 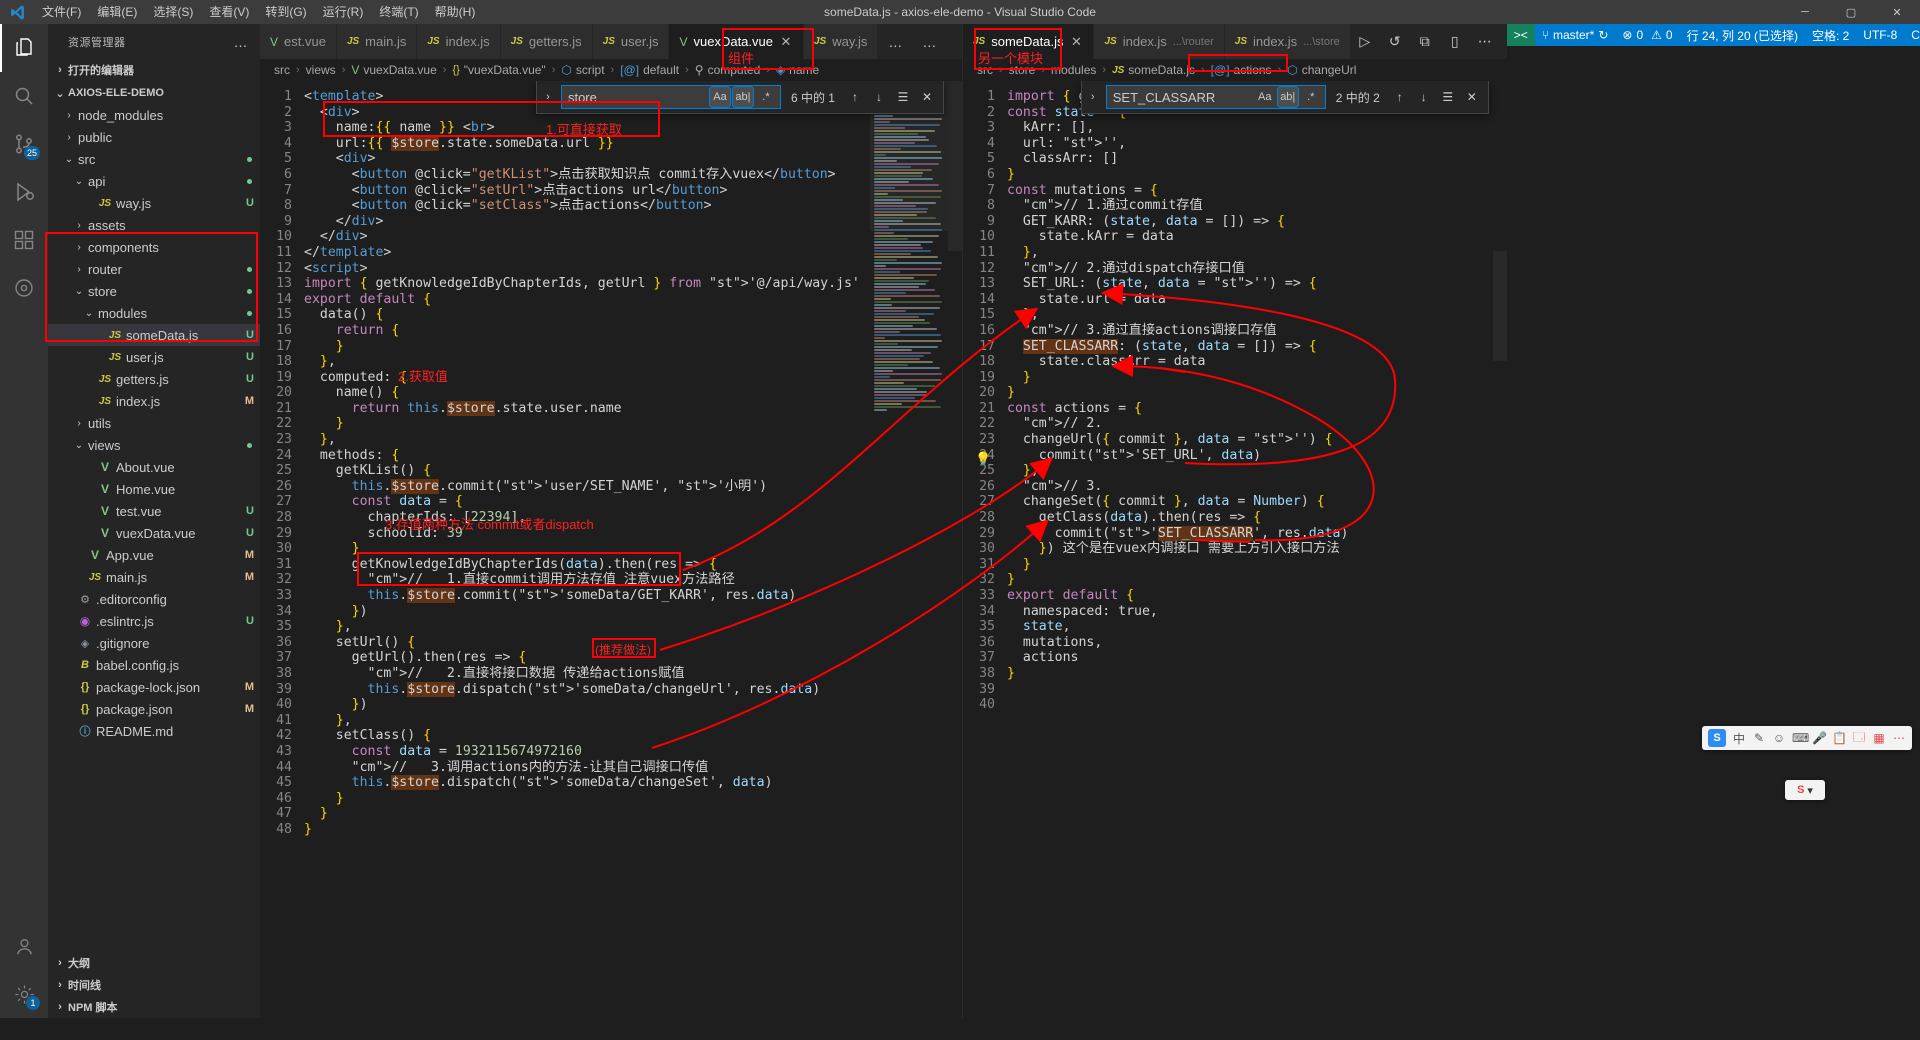 I want to click on code-line: "cm">// 1.直接commit调用方法存值 注意vuex方法路径, so click(x=633, y=580).